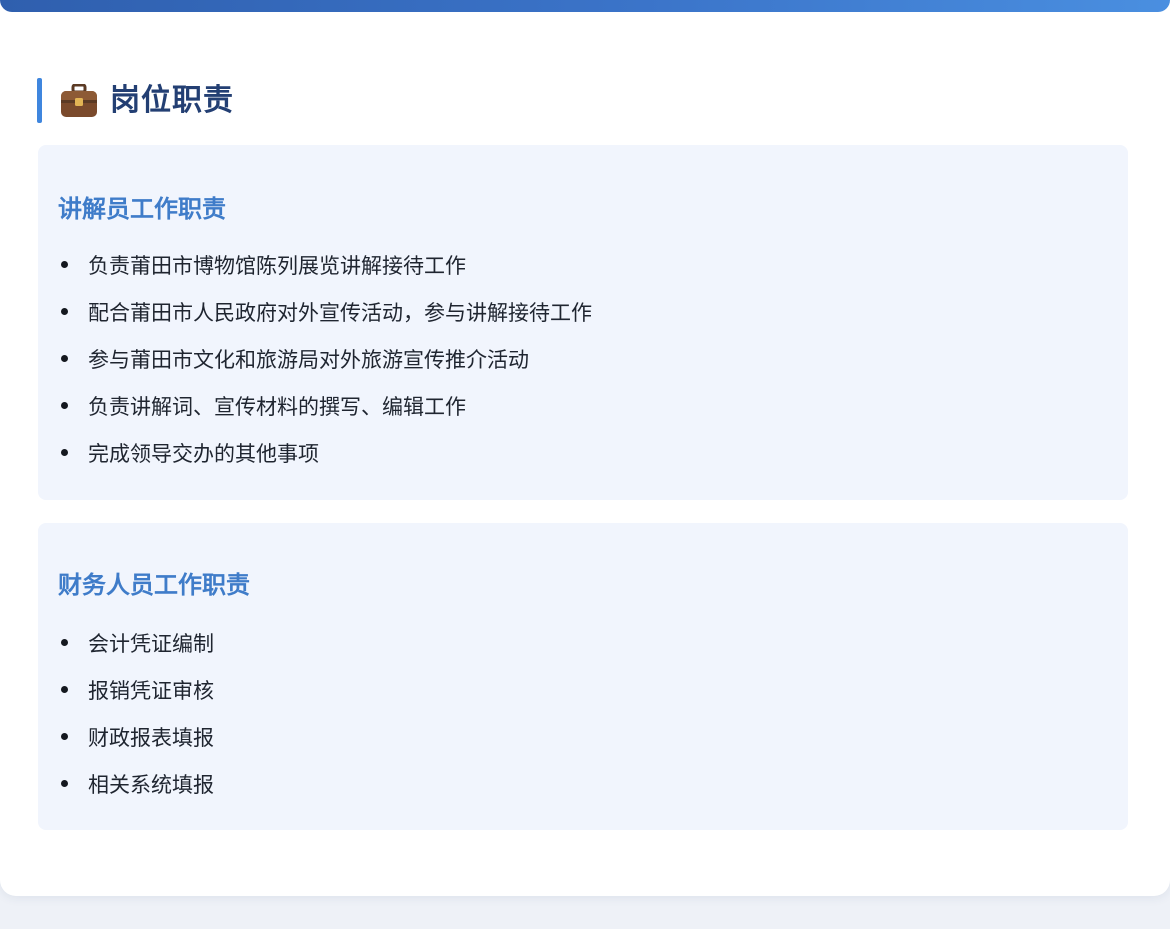 The width and height of the screenshot is (1170, 929). I want to click on list-item-text: 负责莆田市博物馆陈列展览讲解接待工作, so click(277, 265).